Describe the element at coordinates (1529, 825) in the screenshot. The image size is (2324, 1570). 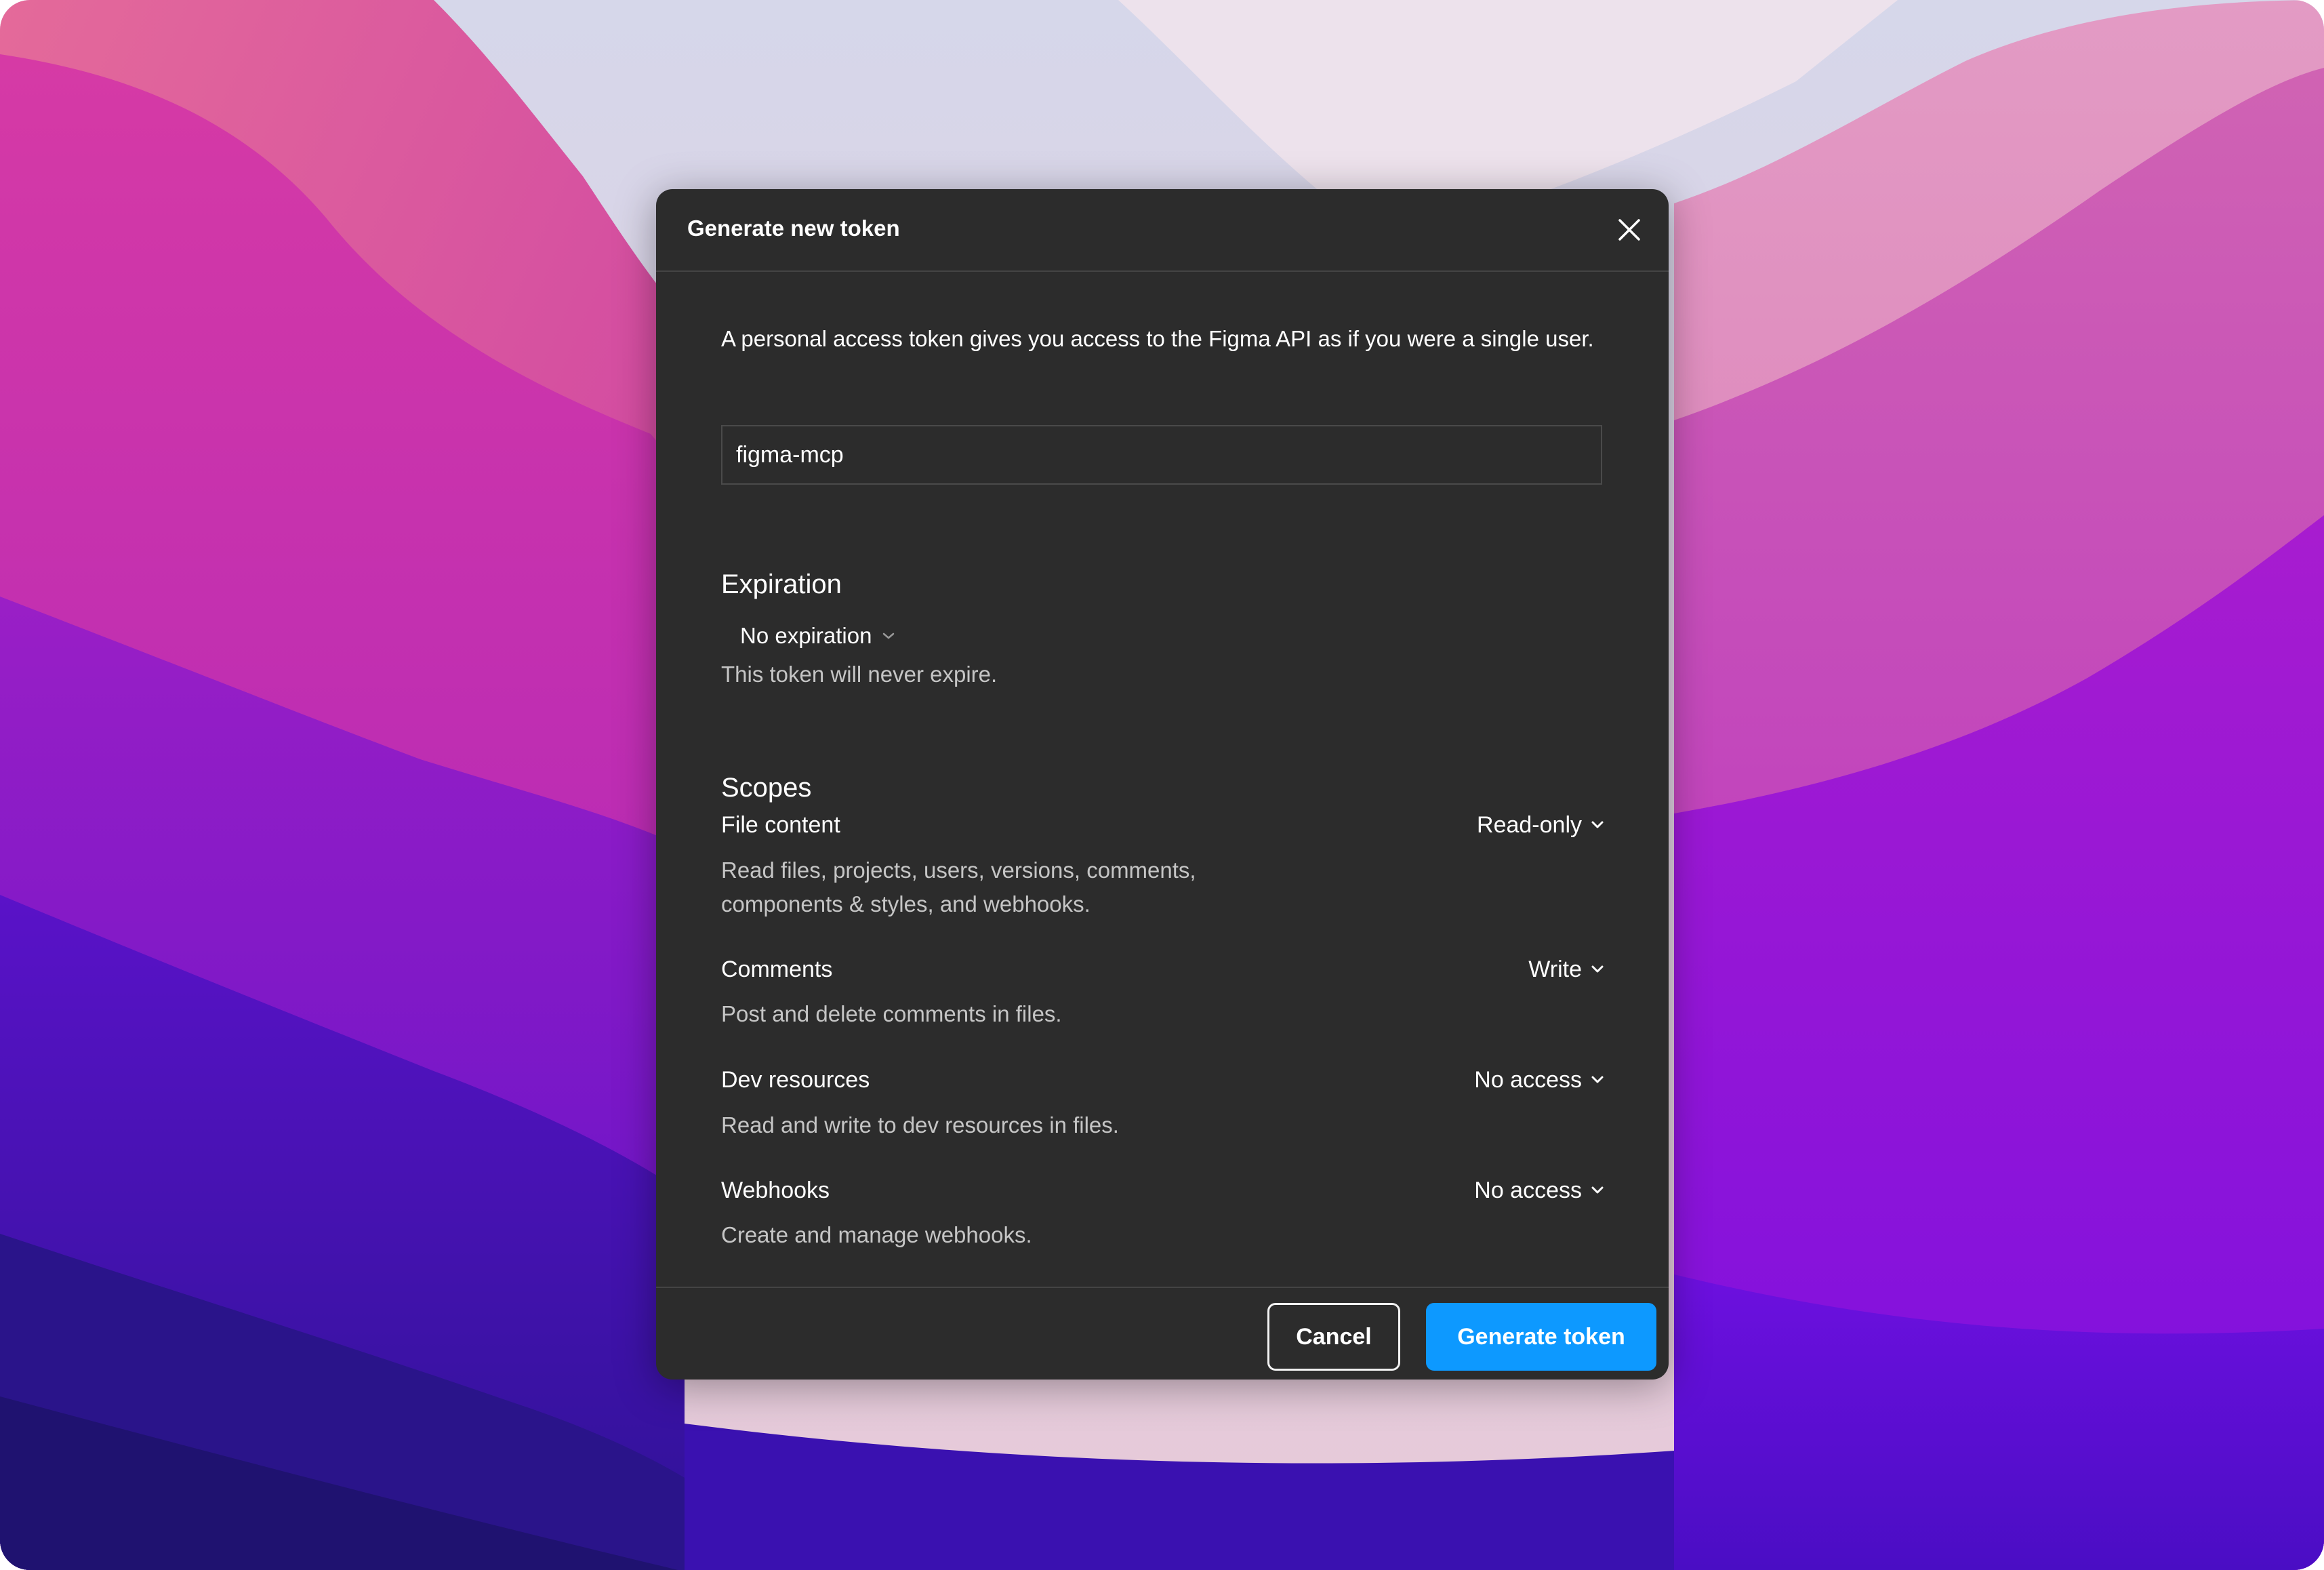
I see `scope-access-value: Read-only` at that location.